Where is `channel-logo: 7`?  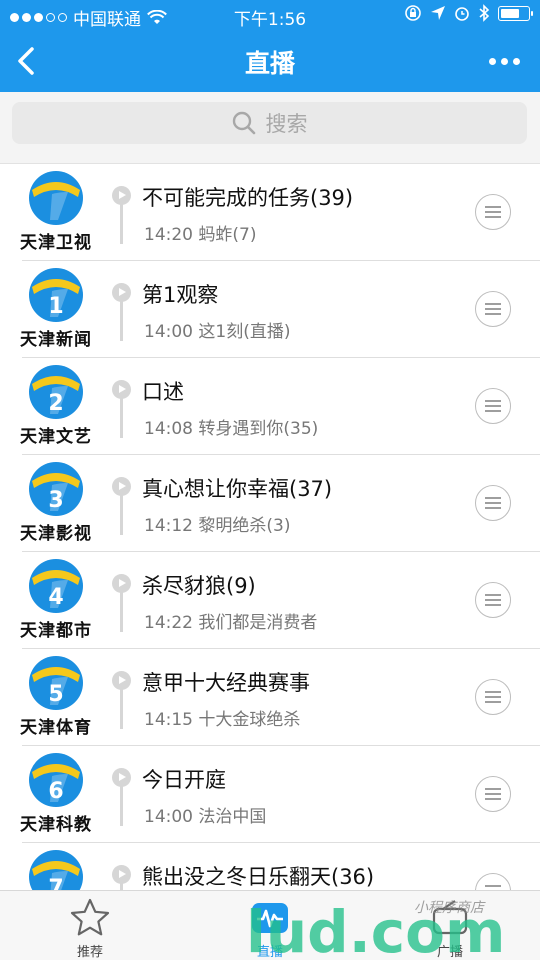 channel-logo: 7 is located at coordinates (56, 869).